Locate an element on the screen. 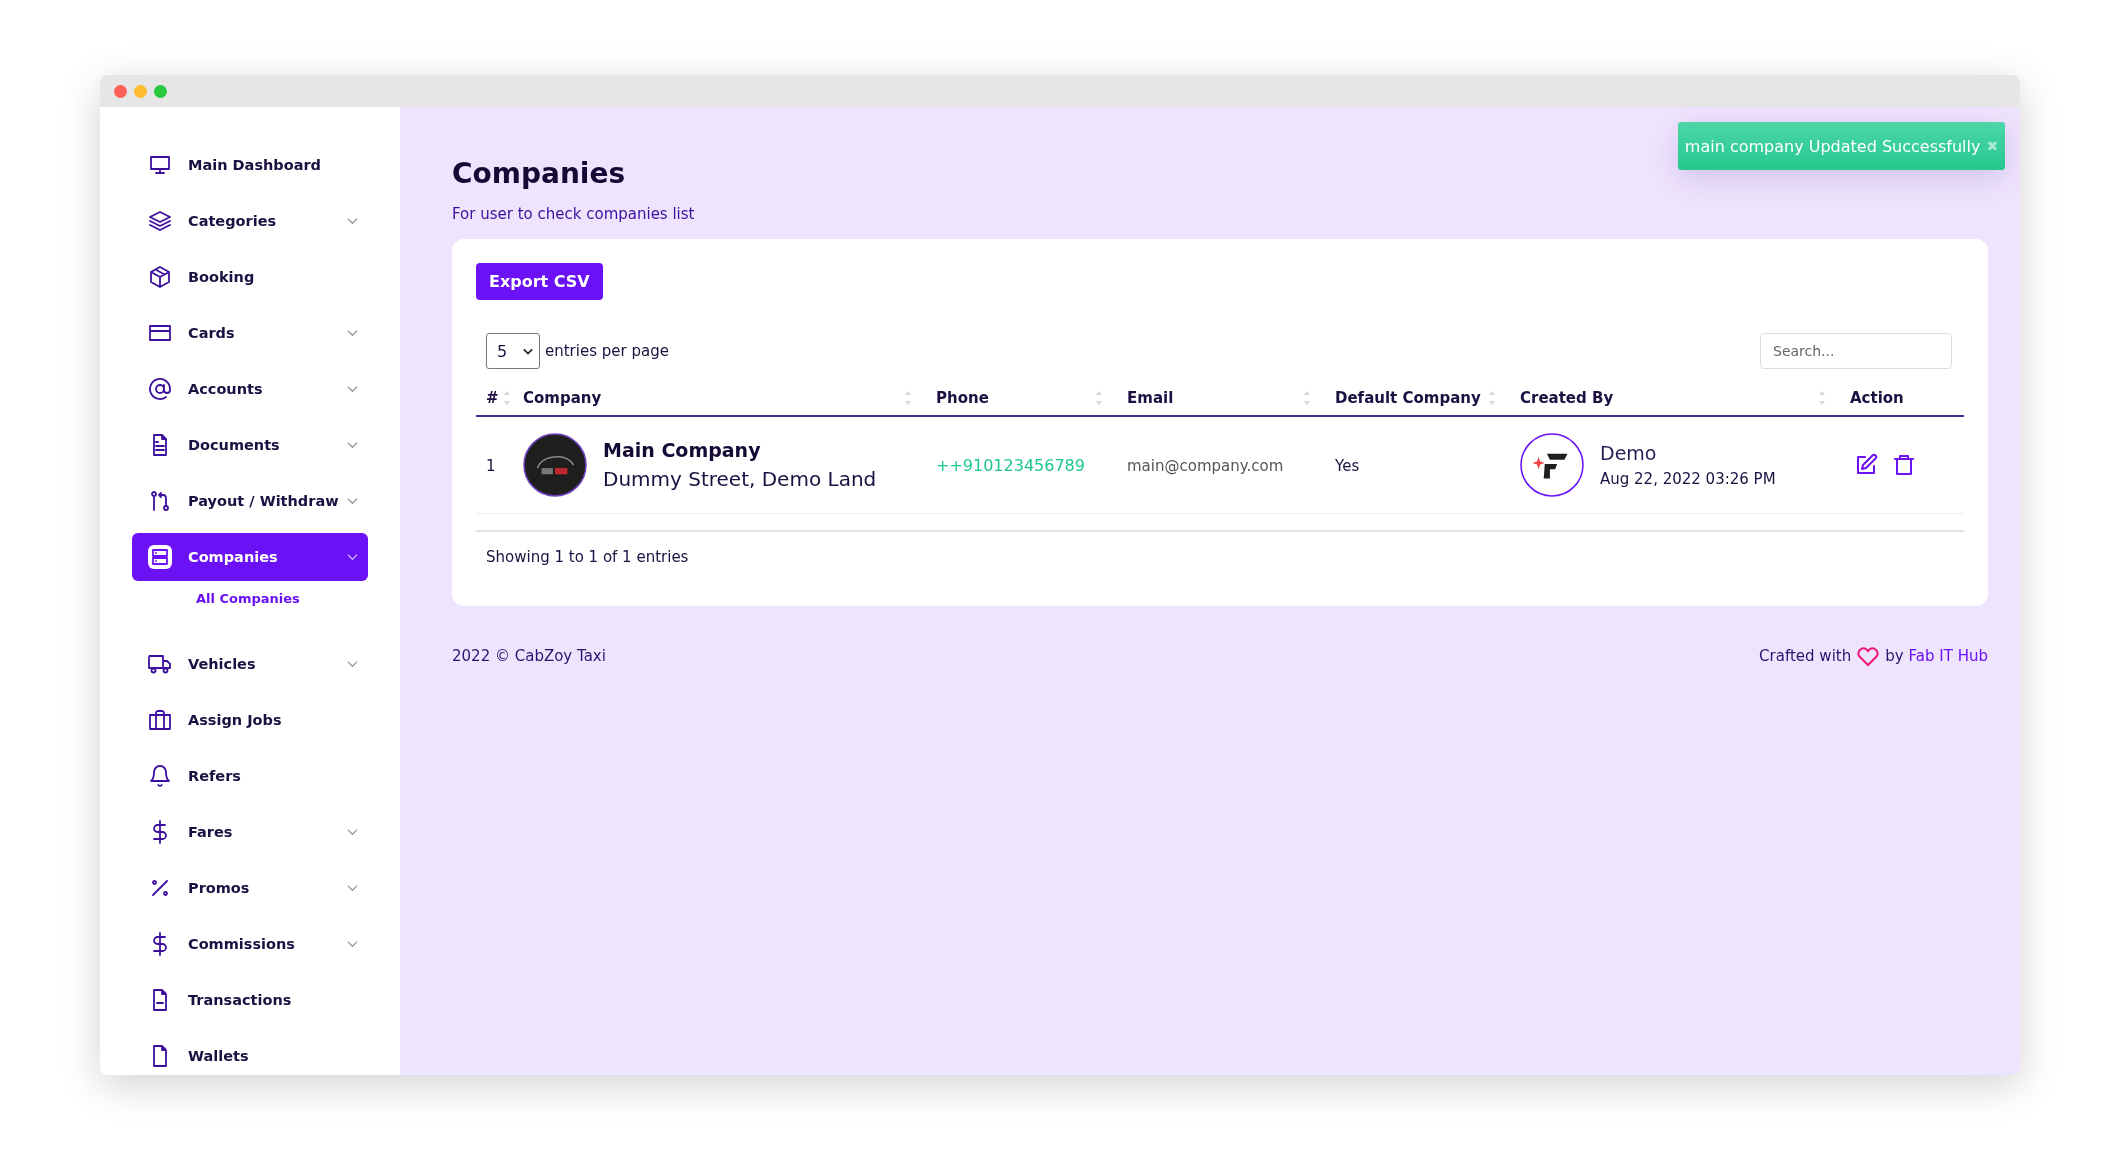 The height and width of the screenshot is (1150, 2120). sidebar-item: Transactions is located at coordinates (250, 1000).